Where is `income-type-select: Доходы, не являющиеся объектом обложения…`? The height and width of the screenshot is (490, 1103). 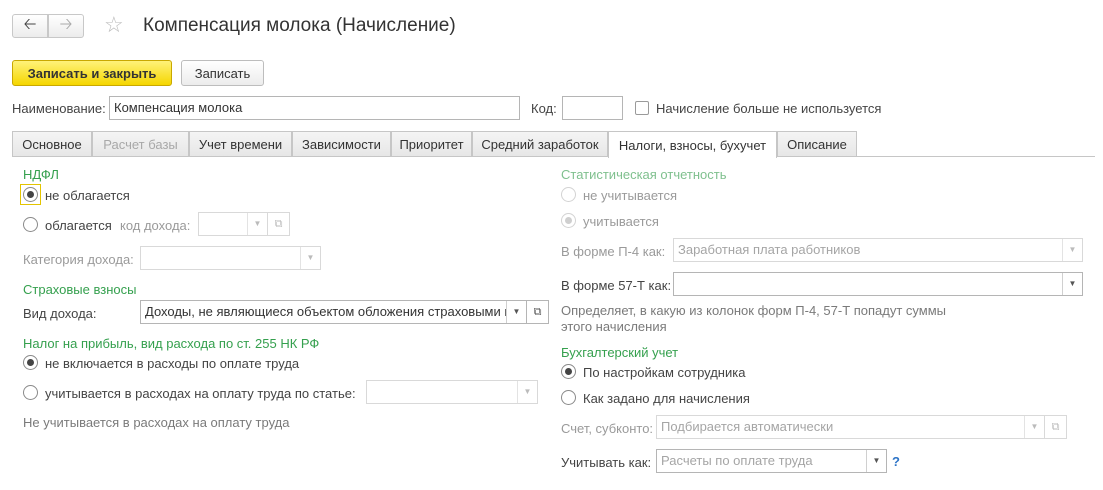 income-type-select: Доходы, не являющиеся объектом обложения… is located at coordinates (333, 312).